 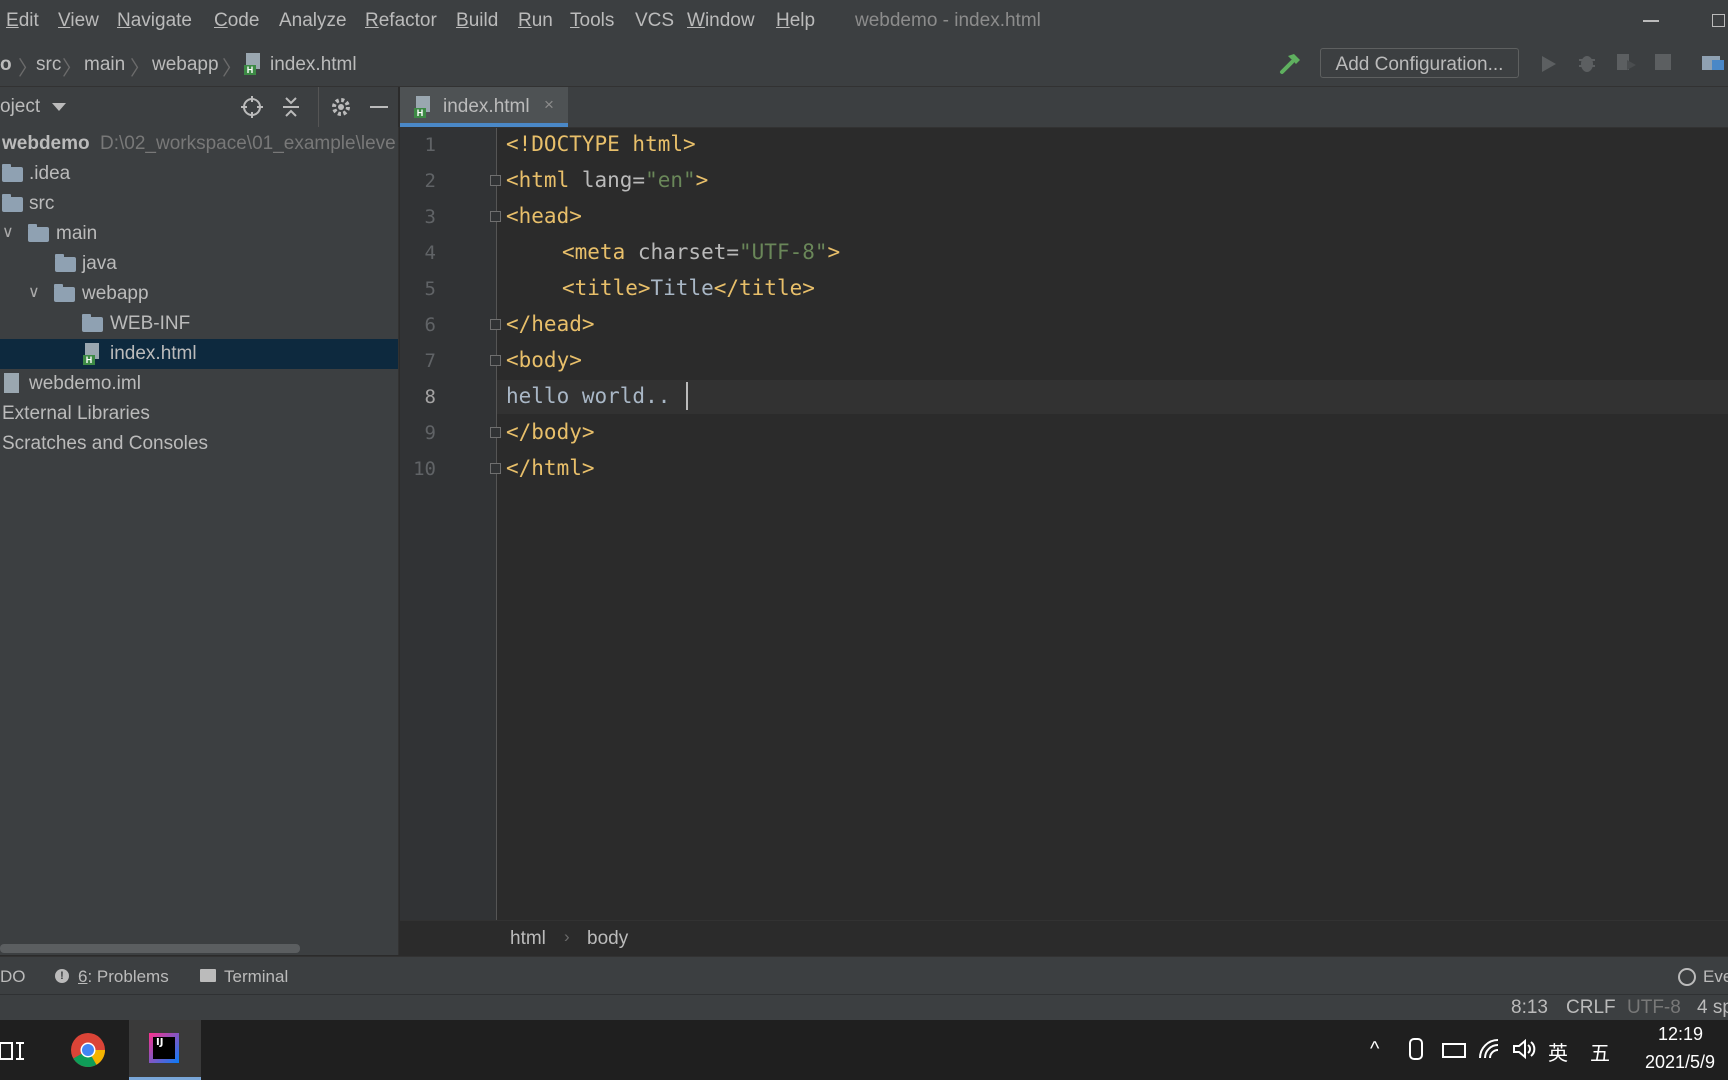 What do you see at coordinates (85, 383) in the screenshot?
I see `tree-item-label: webdemo.iml` at bounding box center [85, 383].